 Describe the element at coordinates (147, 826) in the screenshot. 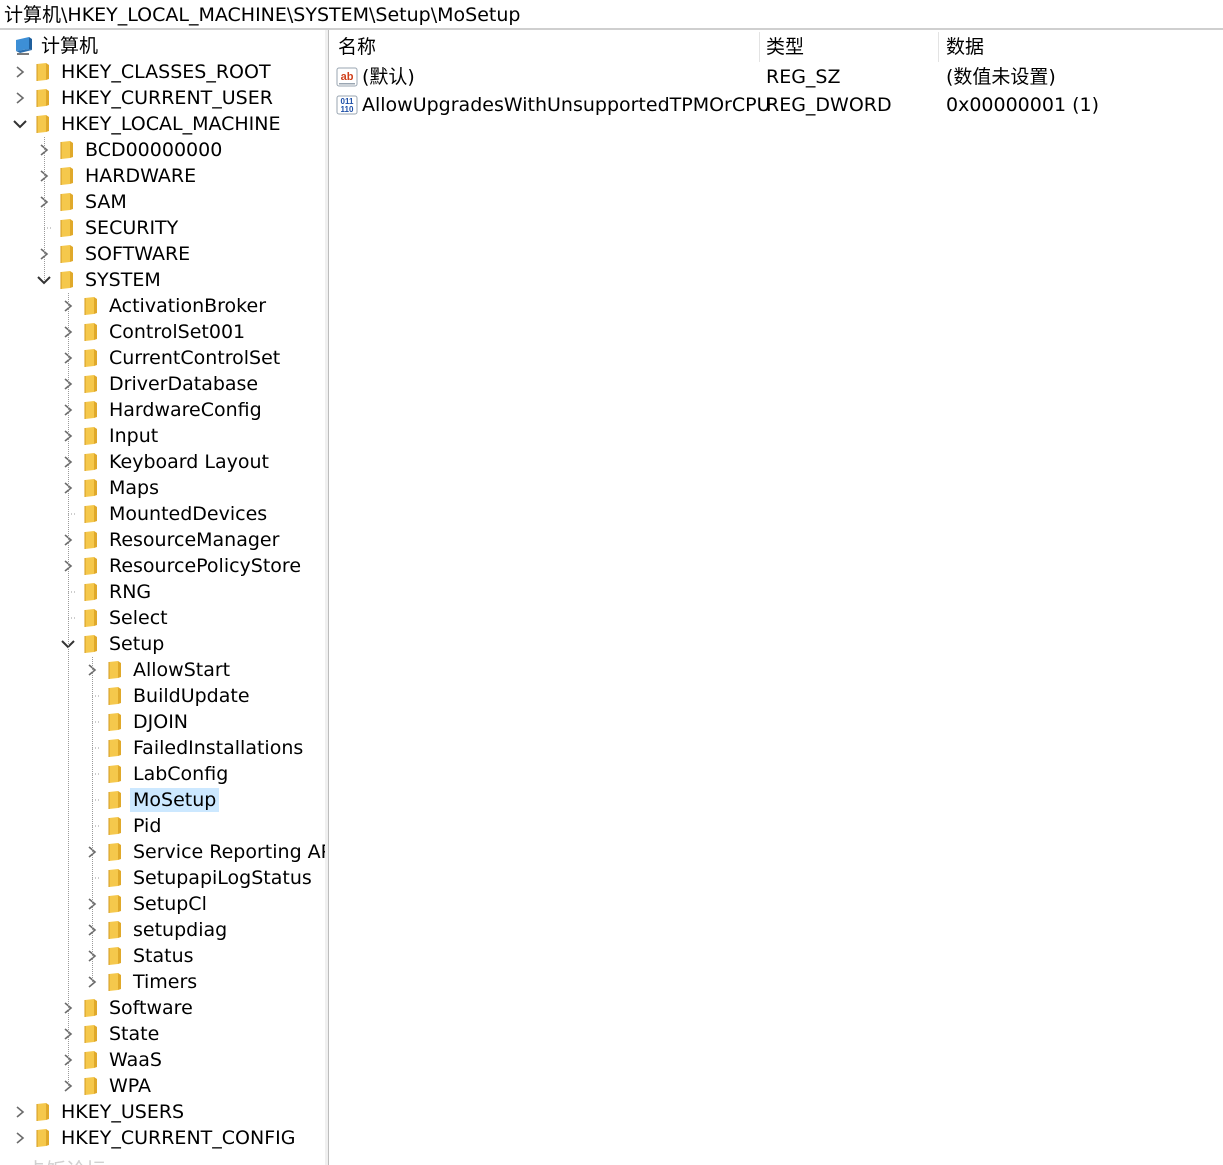

I see `tree-item-label: Pid` at that location.